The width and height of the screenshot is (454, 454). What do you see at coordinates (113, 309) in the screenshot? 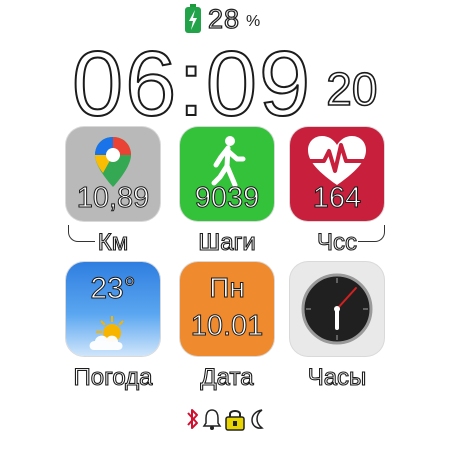
I see `weather-tile: 23°` at bounding box center [113, 309].